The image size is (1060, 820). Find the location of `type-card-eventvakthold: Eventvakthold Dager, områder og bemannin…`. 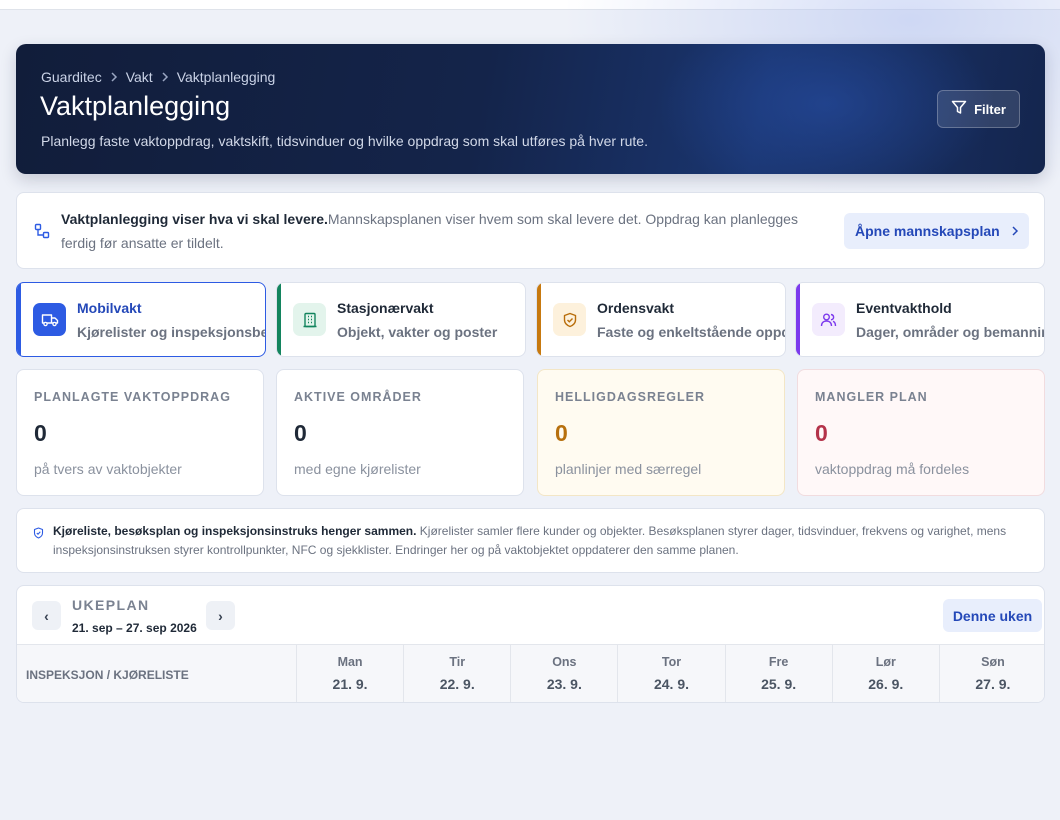

type-card-eventvakthold: Eventvakthold Dager, områder og bemannin… is located at coordinates (920, 319).